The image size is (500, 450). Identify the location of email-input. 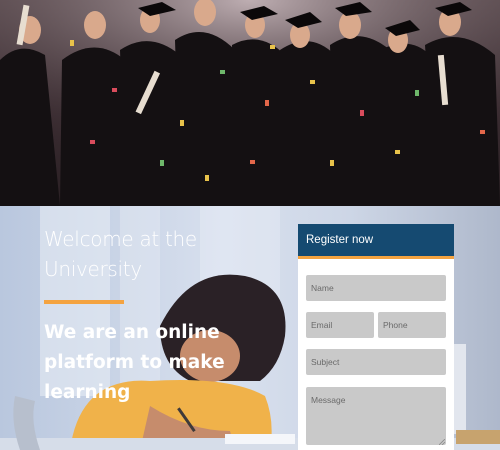
(340, 325).